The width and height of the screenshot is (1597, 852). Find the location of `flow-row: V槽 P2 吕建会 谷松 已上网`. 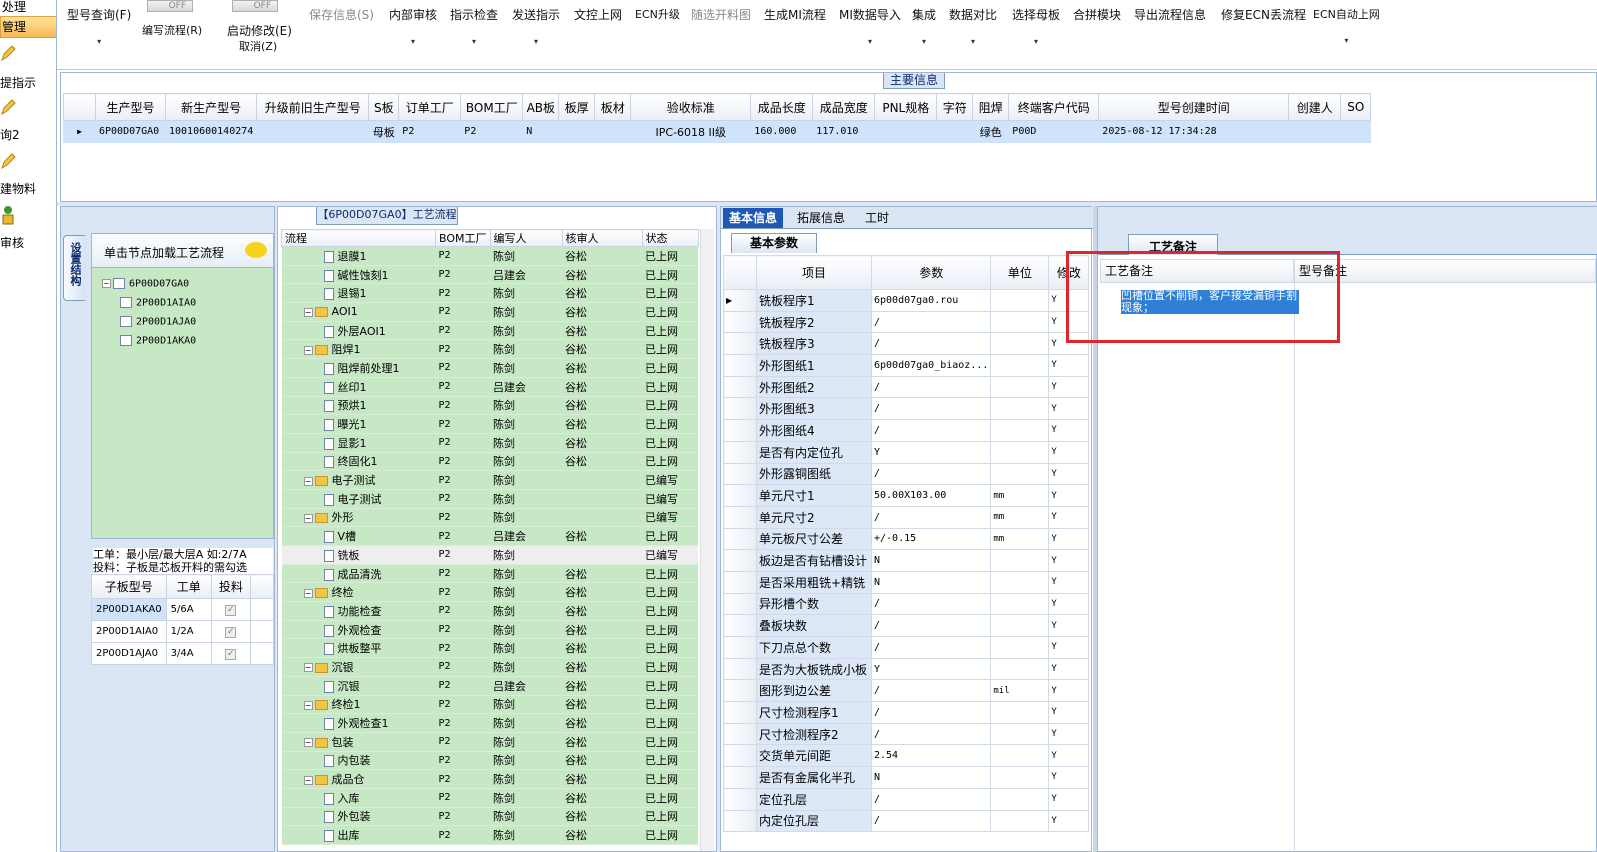

flow-row: V槽 P2 吕建会 谷松 已上网 is located at coordinates (490, 536).